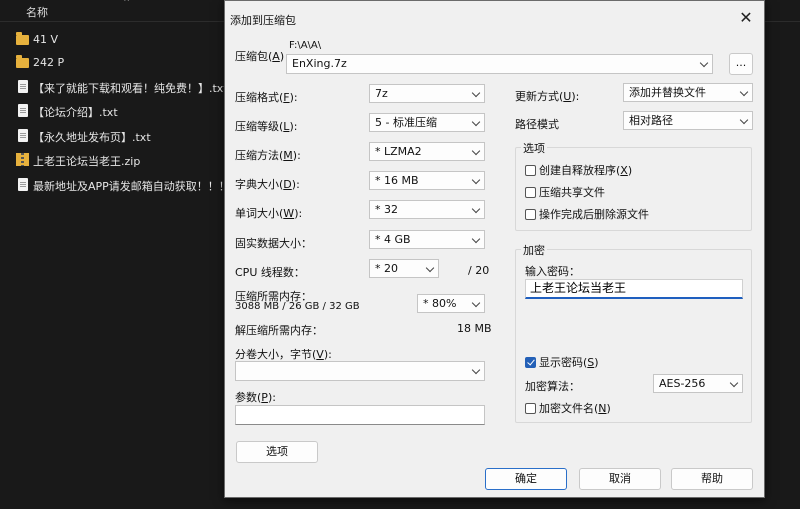  I want to click on solid-size-label: 固实数据大小：, so click(273, 243).